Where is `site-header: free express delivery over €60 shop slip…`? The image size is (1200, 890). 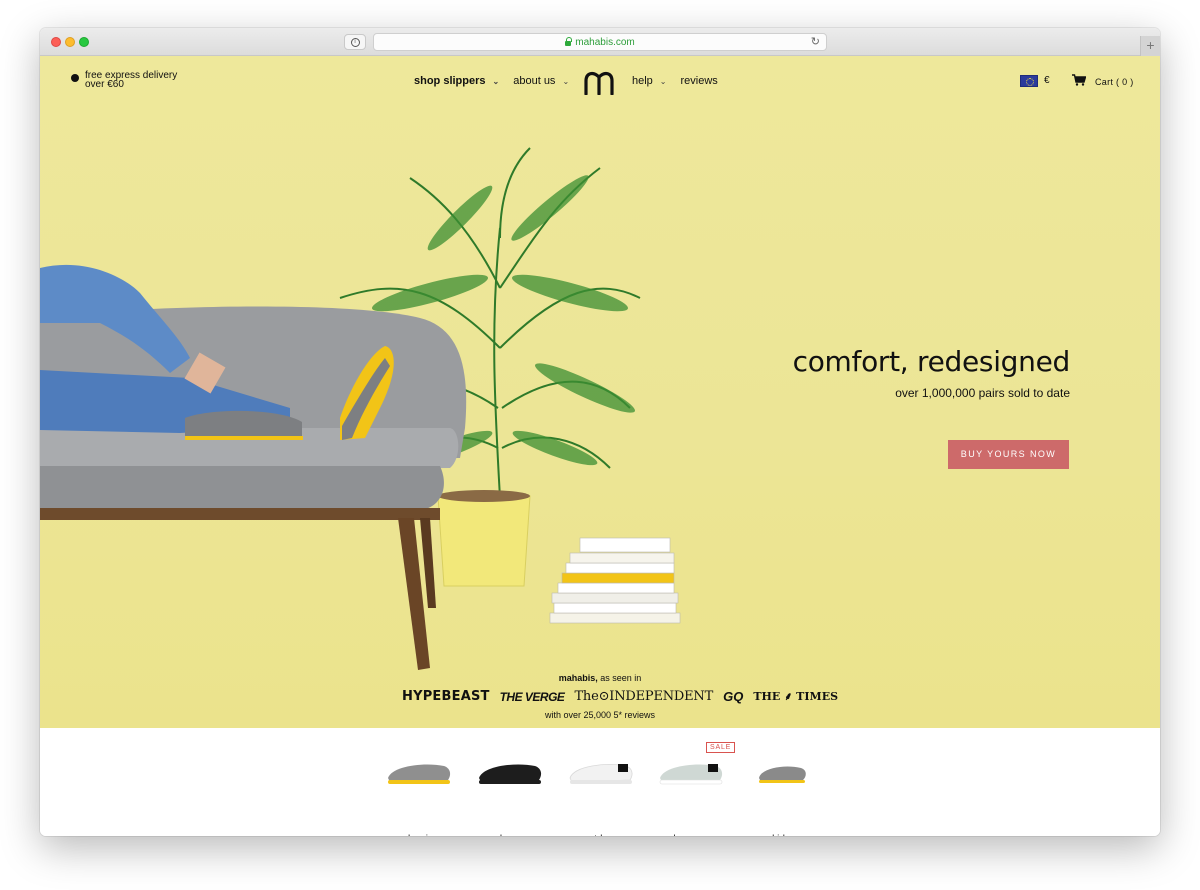 site-header: free express delivery over €60 shop slip… is located at coordinates (600, 82).